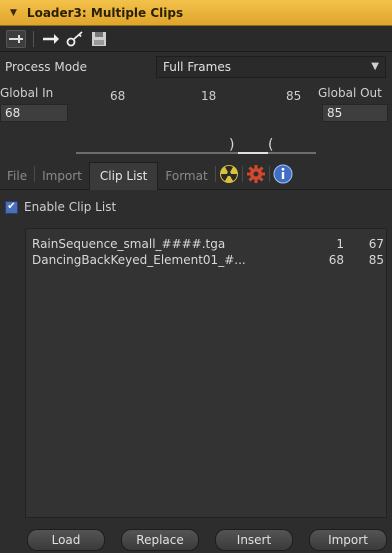 The height and width of the screenshot is (553, 392). What do you see at coordinates (375, 66) in the screenshot?
I see `dropdown-arrow-icon: ▼` at bounding box center [375, 66].